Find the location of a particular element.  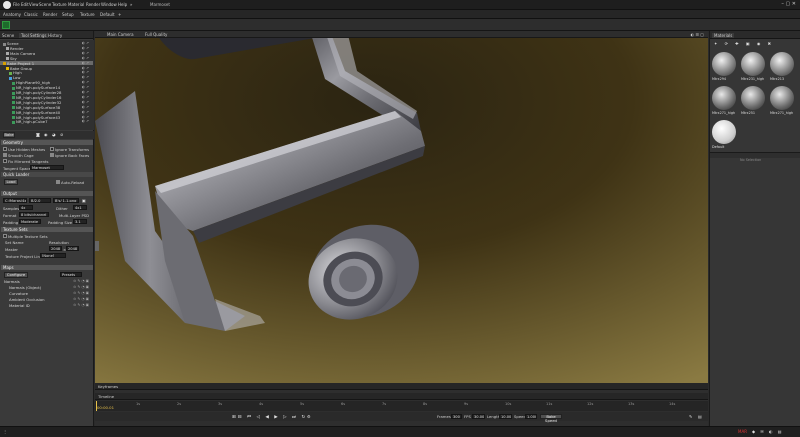

scene-tree-item: NR_high.polySurface38 ◐ ↗ is located at coordinates (46, 107).